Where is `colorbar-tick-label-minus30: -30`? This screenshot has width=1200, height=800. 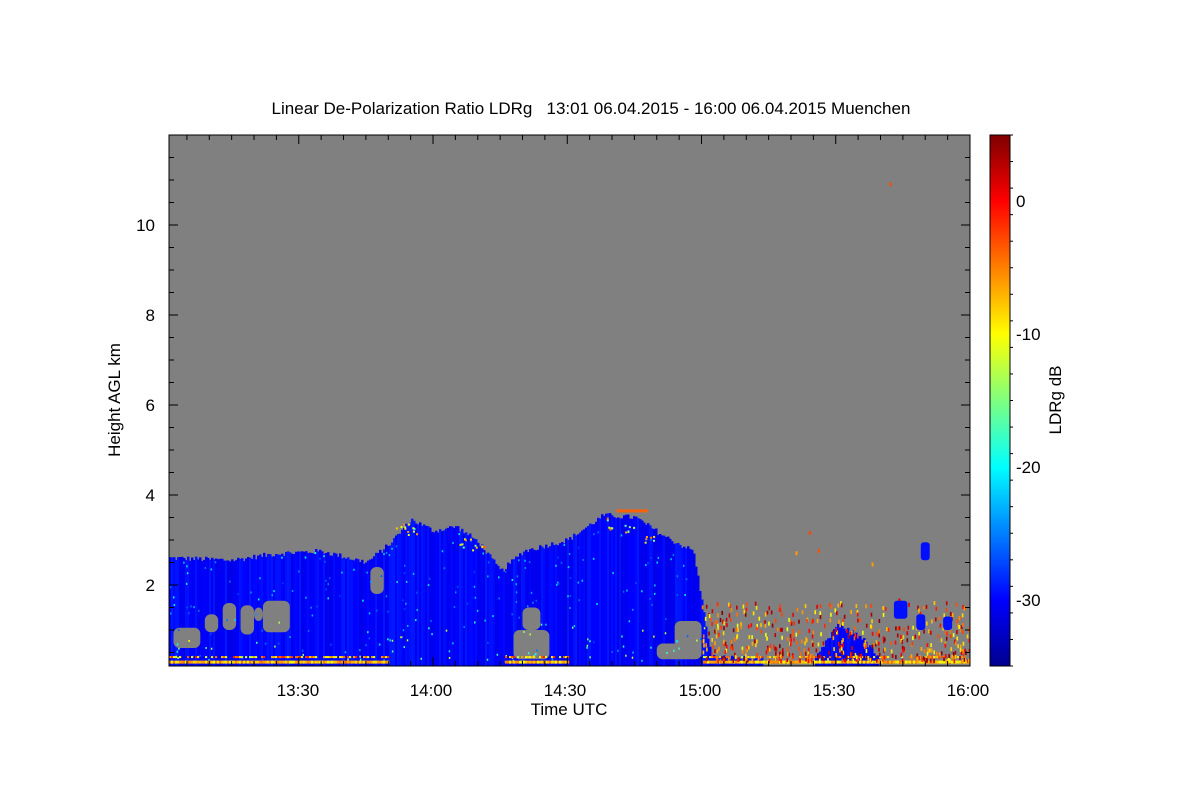
colorbar-tick-label-minus30: -30 is located at coordinates (1028, 600).